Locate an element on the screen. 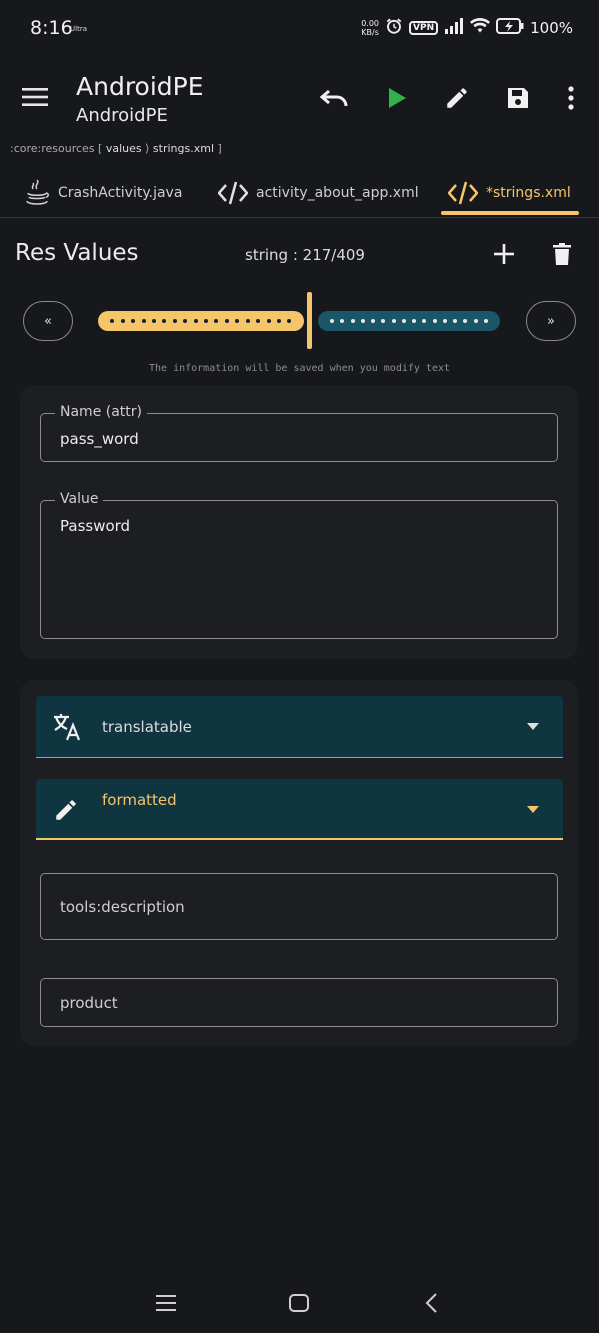 The height and width of the screenshot is (1333, 599). add-button is located at coordinates (504, 254).